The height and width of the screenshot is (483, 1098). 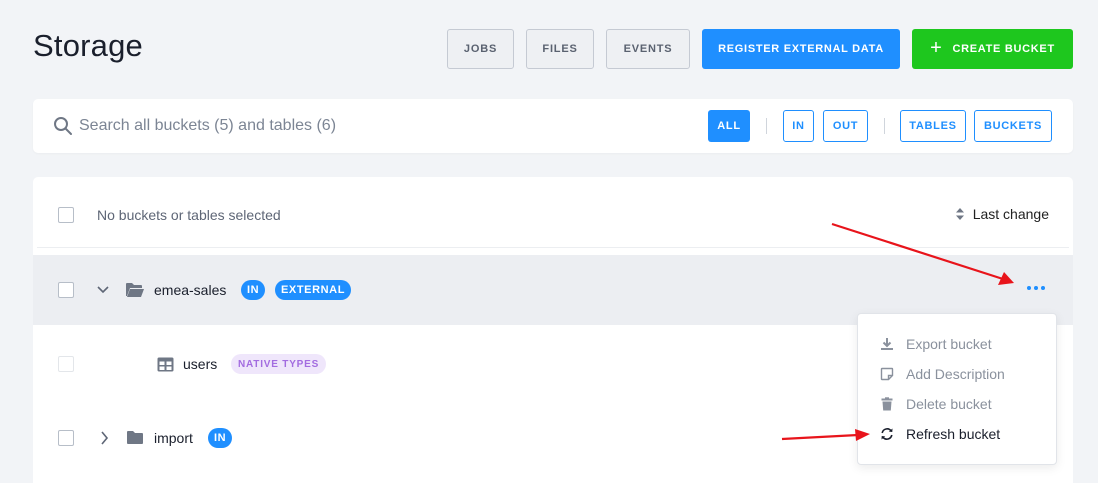 I want to click on plus-icon: +, so click(x=936, y=48).